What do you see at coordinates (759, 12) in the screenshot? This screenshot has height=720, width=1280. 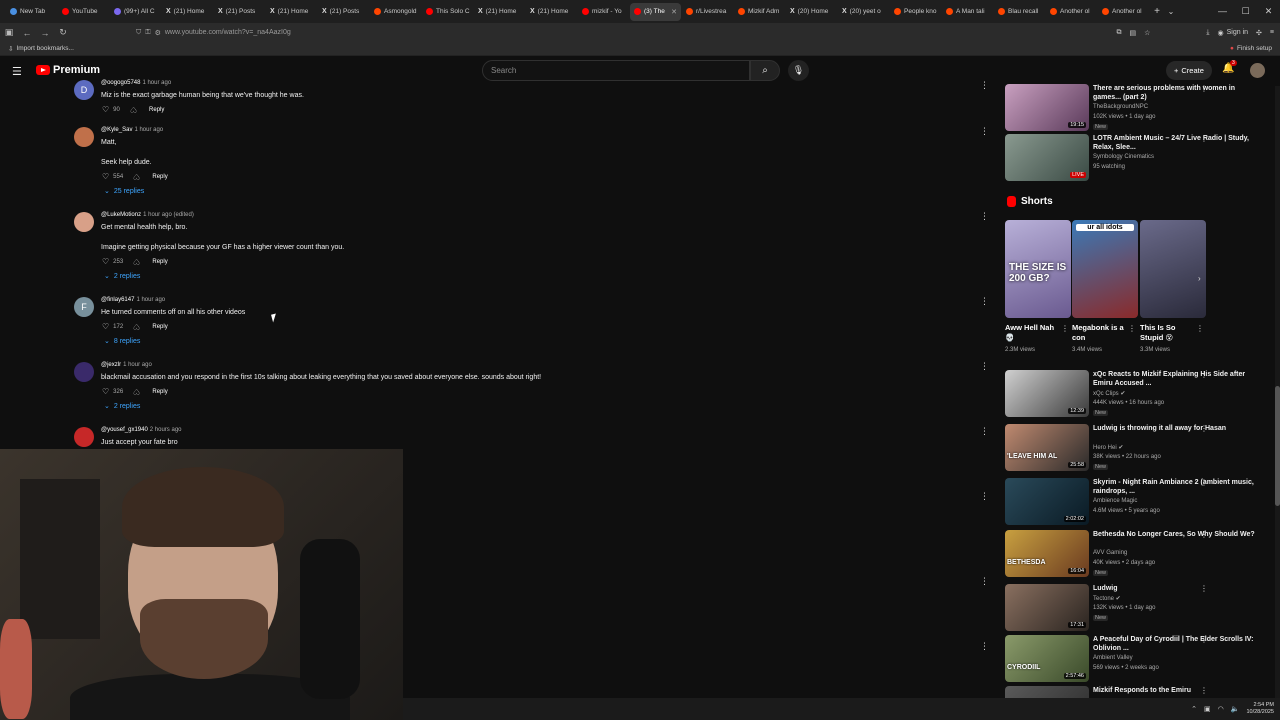 I see `browser-tab: Mizkif Adm` at bounding box center [759, 12].